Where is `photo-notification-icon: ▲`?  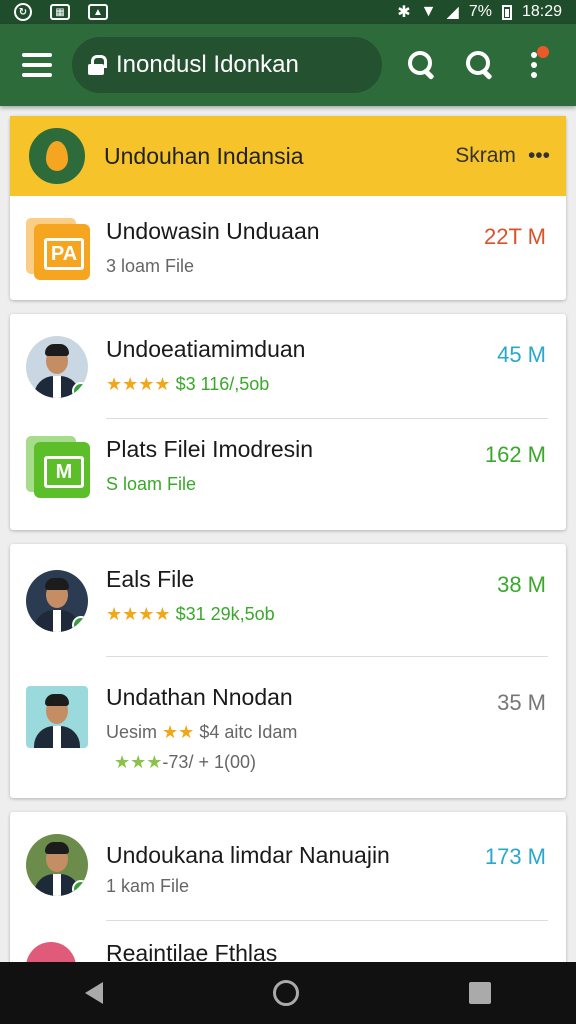
photo-notification-icon: ▲ is located at coordinates (98, 12).